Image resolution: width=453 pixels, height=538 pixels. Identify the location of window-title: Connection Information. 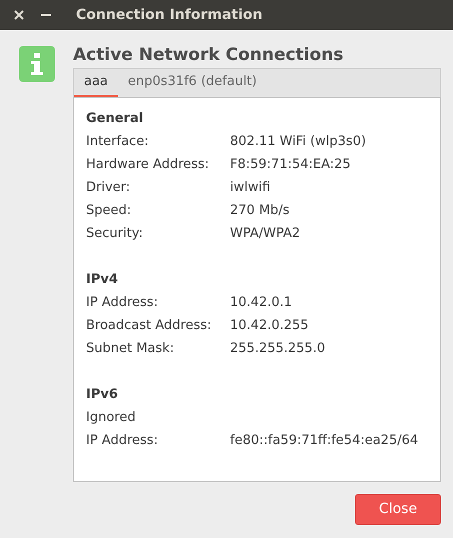
(169, 15).